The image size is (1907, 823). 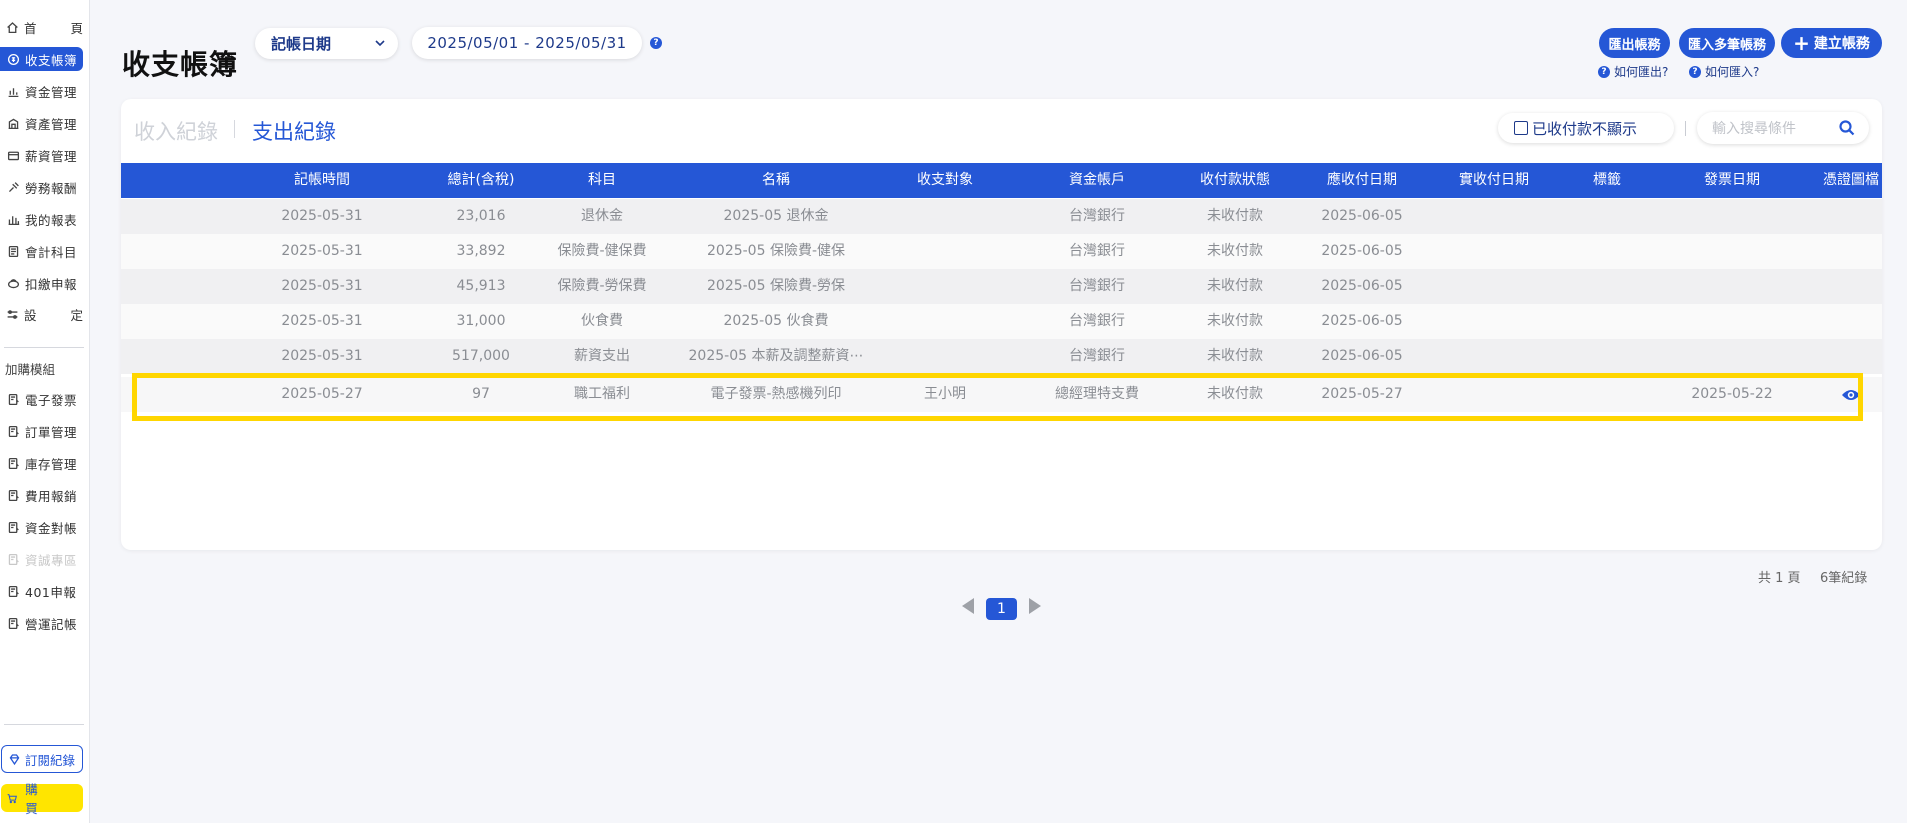 I want to click on sidebar-item-ledger: 收支帳簿, so click(x=41, y=59).